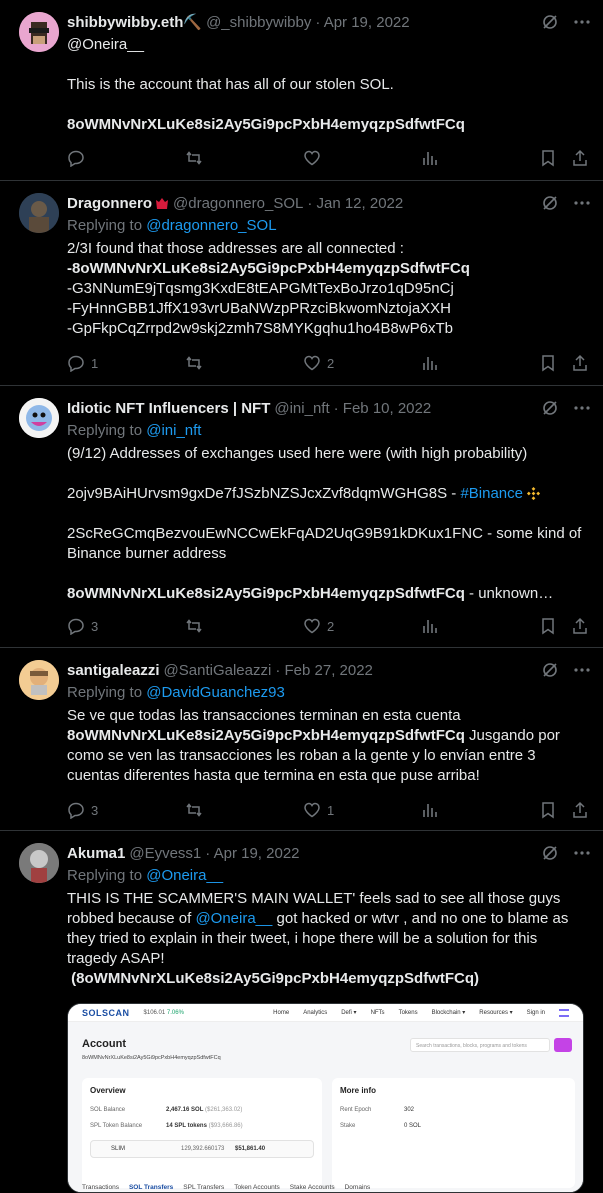 This screenshot has height=1193, width=603. Describe the element at coordinates (355, 204) in the screenshot. I see `tweet-date: · Jan 12, 2022` at that location.